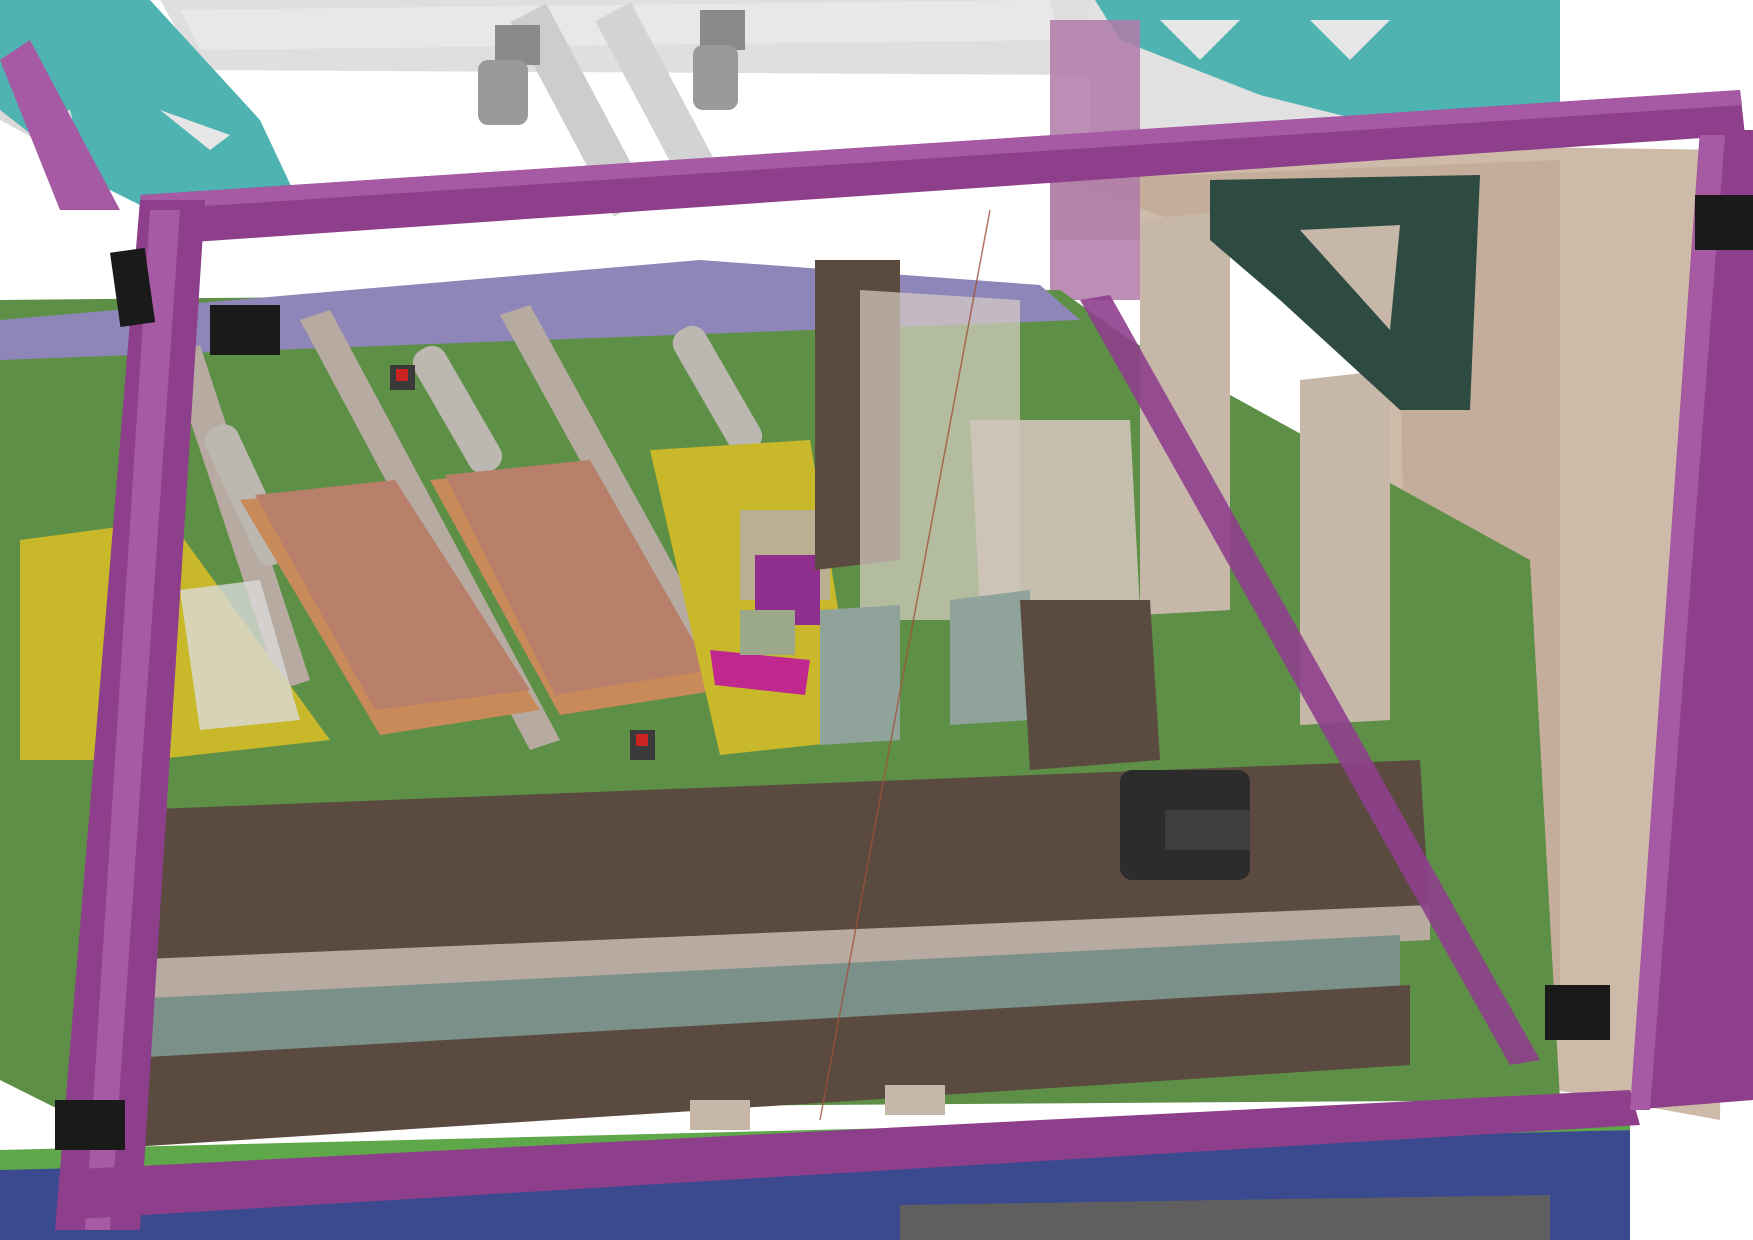 The image size is (1753, 1240). What do you see at coordinates (719, 60) in the screenshot?
I see `top-cylinder-right` at bounding box center [719, 60].